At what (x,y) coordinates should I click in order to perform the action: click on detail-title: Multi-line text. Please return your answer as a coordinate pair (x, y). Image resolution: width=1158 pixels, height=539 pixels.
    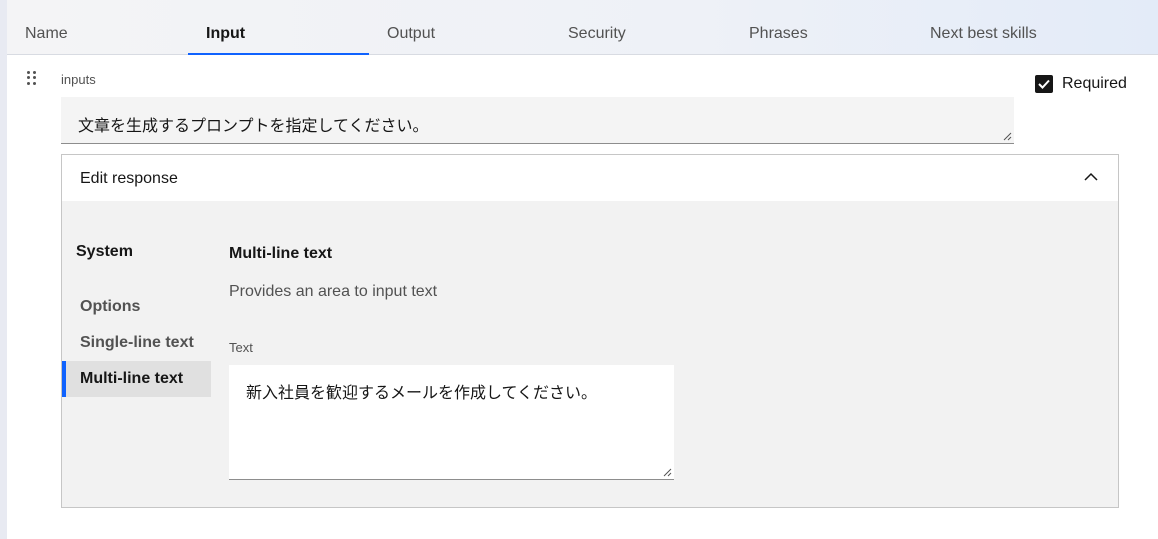
    Looking at the image, I should click on (281, 253).